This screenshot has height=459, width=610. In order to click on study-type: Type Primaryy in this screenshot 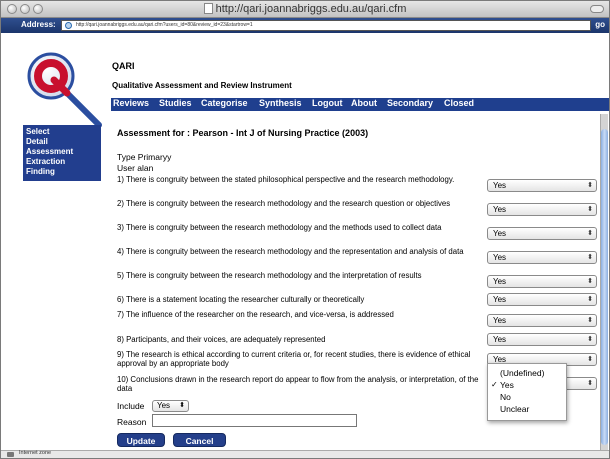, I will do `click(144, 157)`.